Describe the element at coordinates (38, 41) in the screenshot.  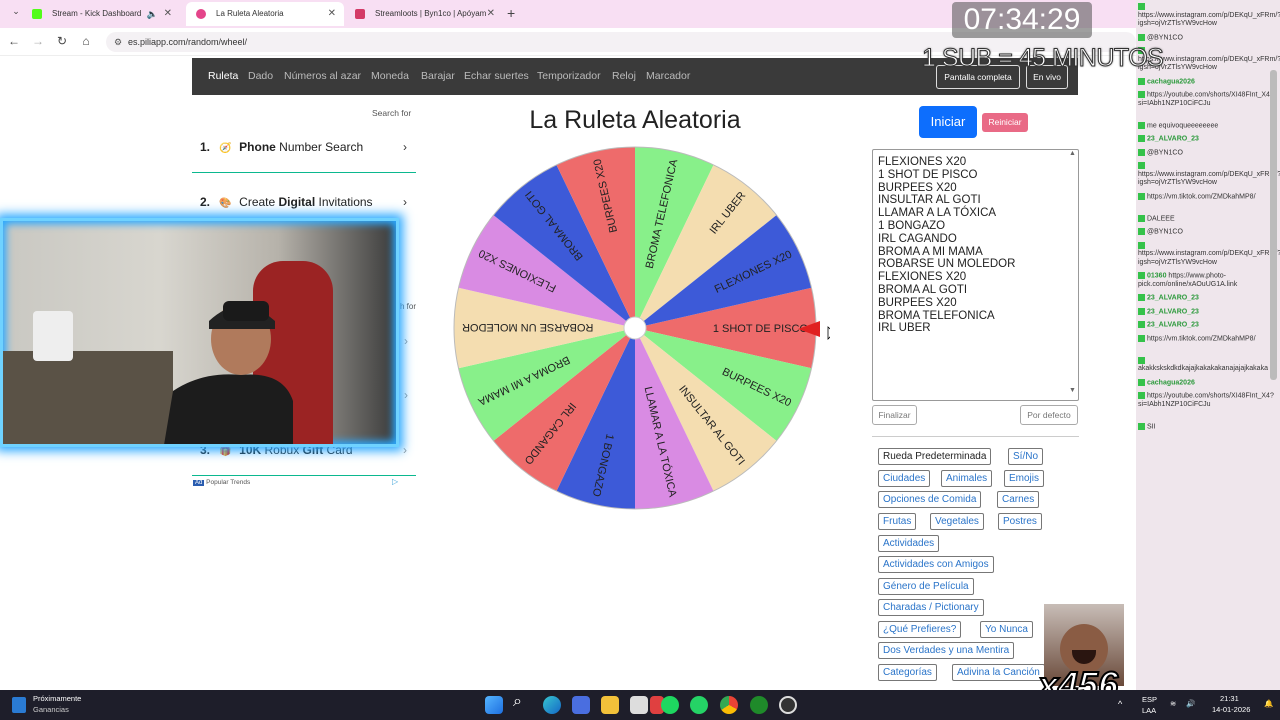
I see `forward-icon: →` at that location.